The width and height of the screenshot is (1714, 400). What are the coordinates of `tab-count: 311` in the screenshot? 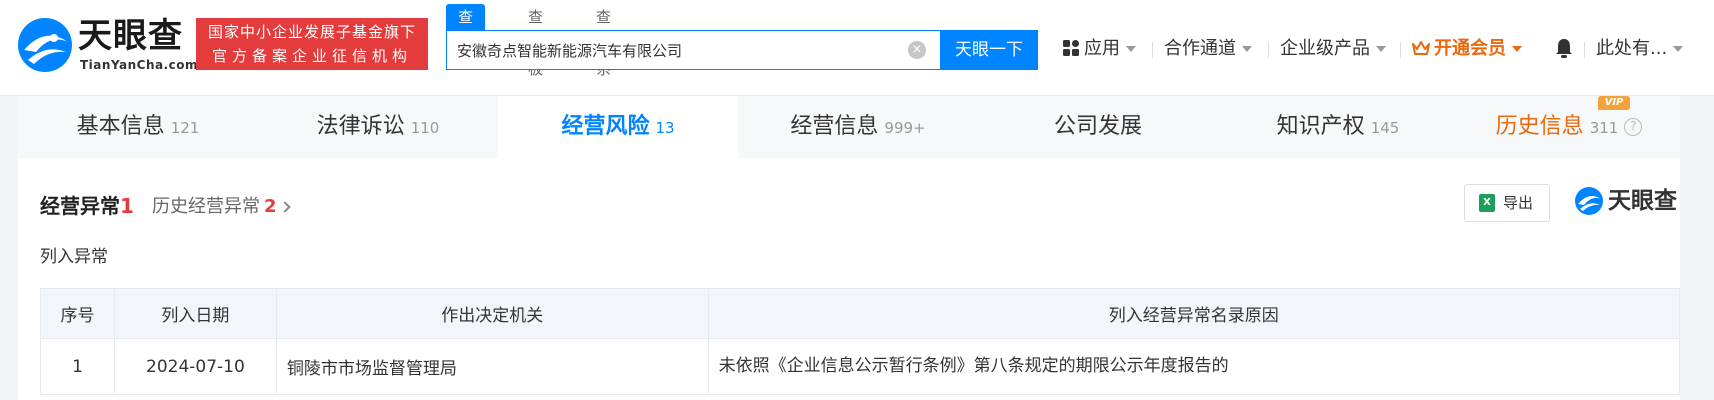 It's located at (1604, 128).